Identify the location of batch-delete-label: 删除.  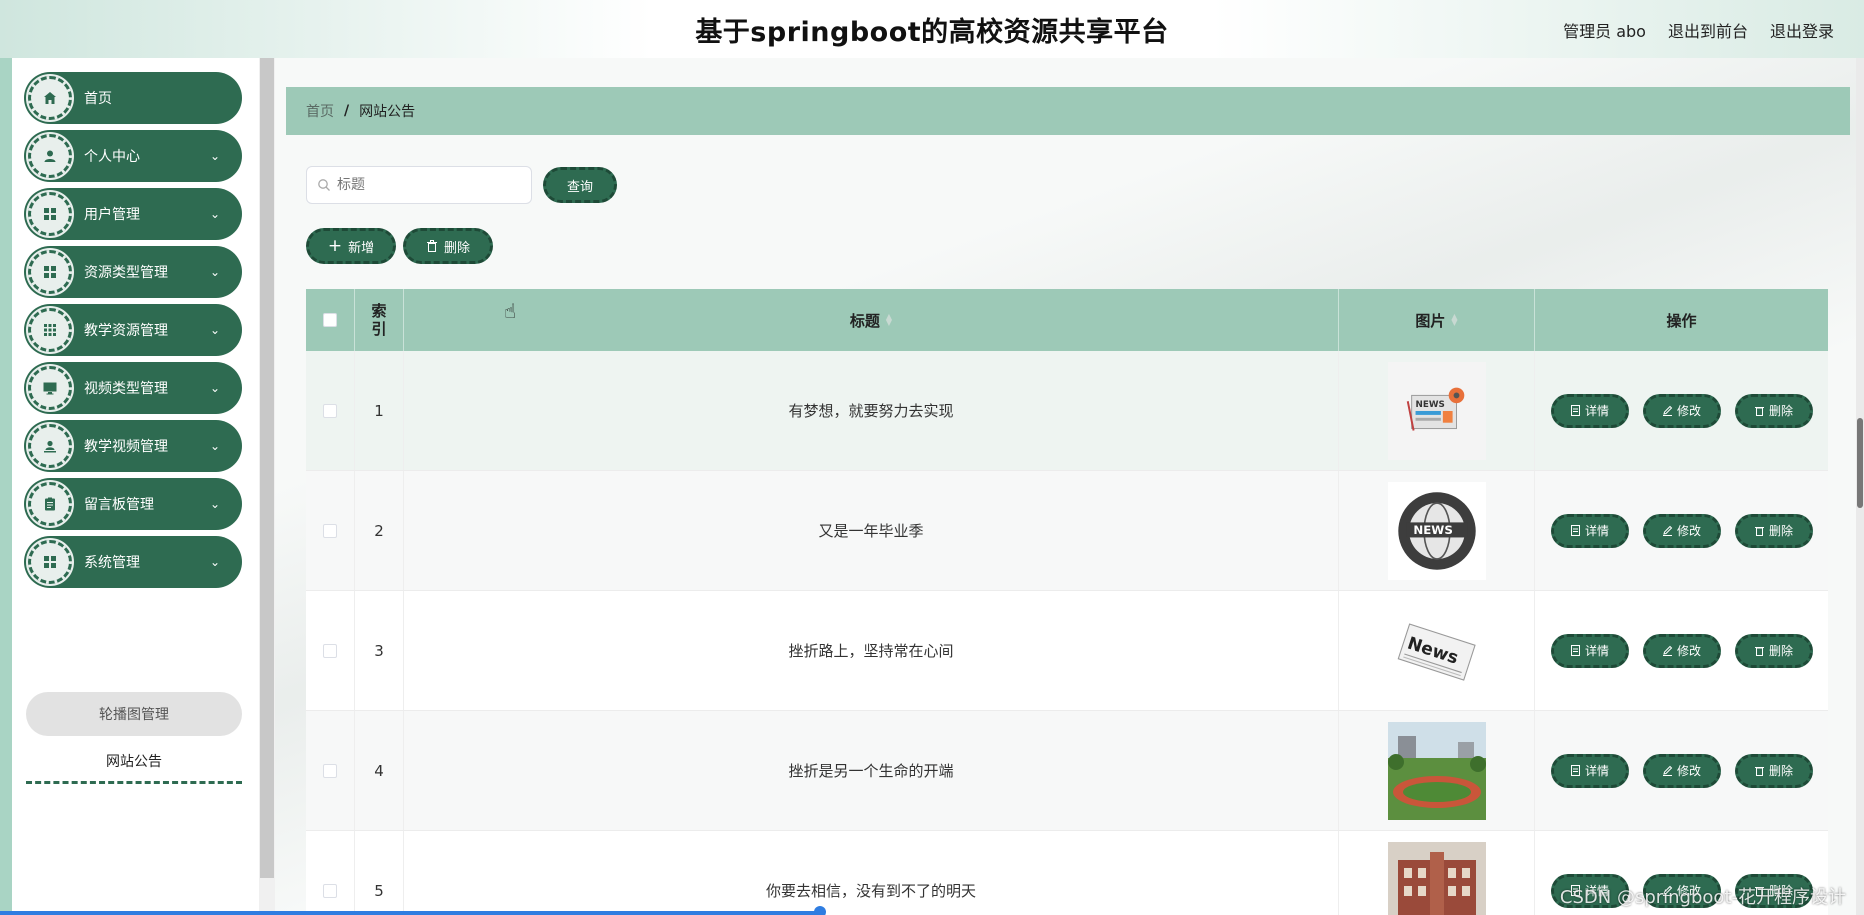
(456, 248).